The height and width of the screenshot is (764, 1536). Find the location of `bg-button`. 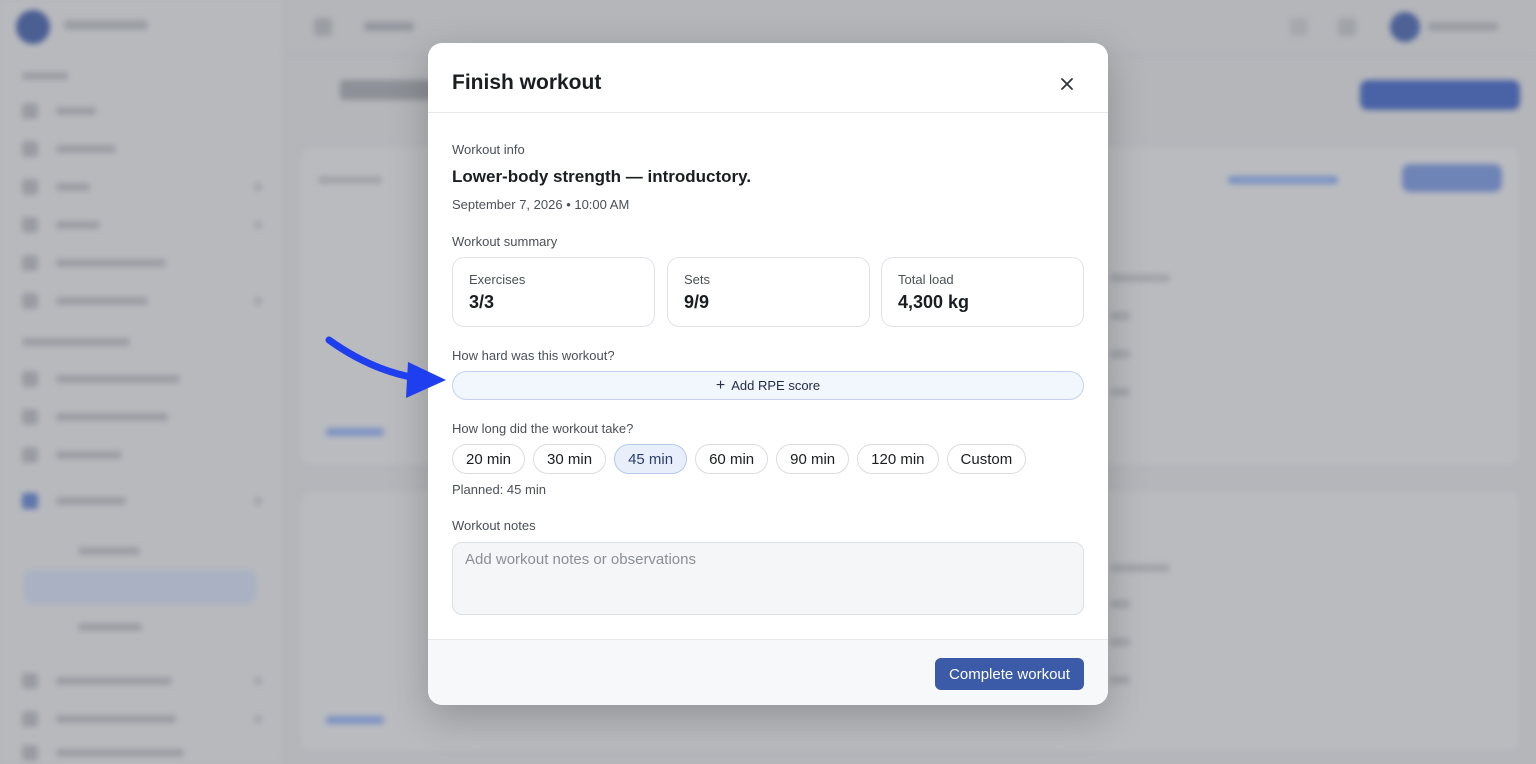

bg-button is located at coordinates (1452, 178).